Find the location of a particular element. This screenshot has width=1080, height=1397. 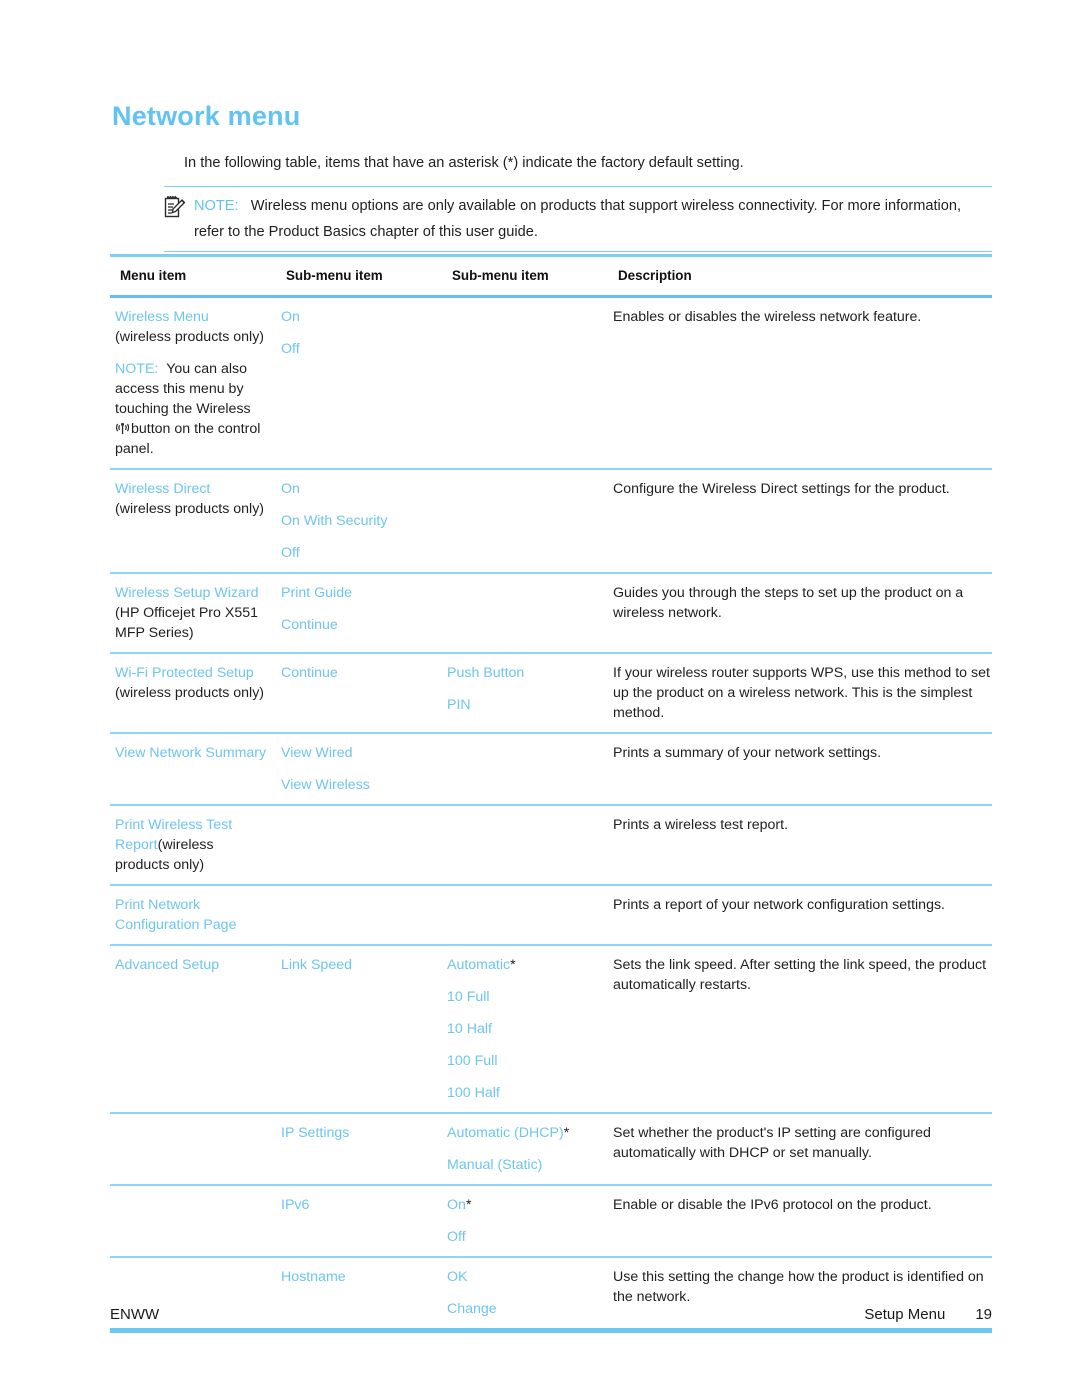

cell-sub-menu-2: Automatic (DHCP)* Manual (Static) is located at coordinates (525, 1149).